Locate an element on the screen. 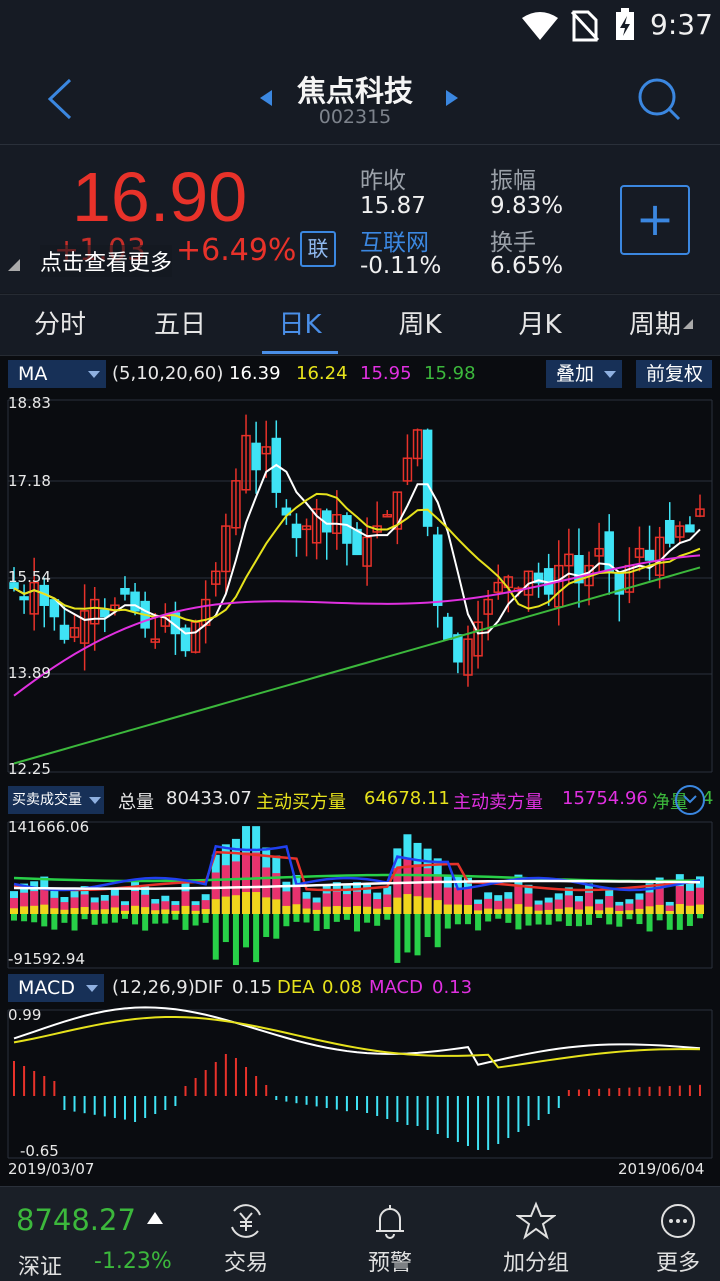 The height and width of the screenshot is (1281, 720). nav-add-group: 加分组 is located at coordinates (536, 1234).